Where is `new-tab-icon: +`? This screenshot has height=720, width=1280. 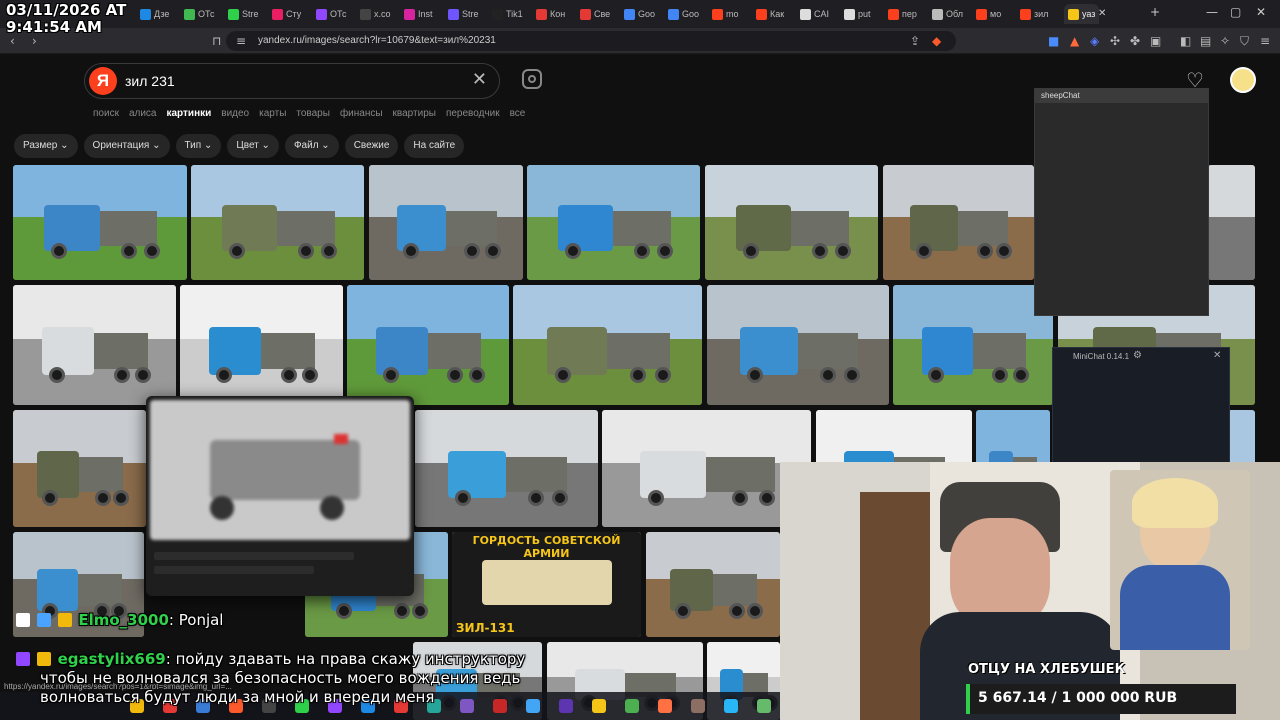
new-tab-icon: + is located at coordinates (1155, 12).